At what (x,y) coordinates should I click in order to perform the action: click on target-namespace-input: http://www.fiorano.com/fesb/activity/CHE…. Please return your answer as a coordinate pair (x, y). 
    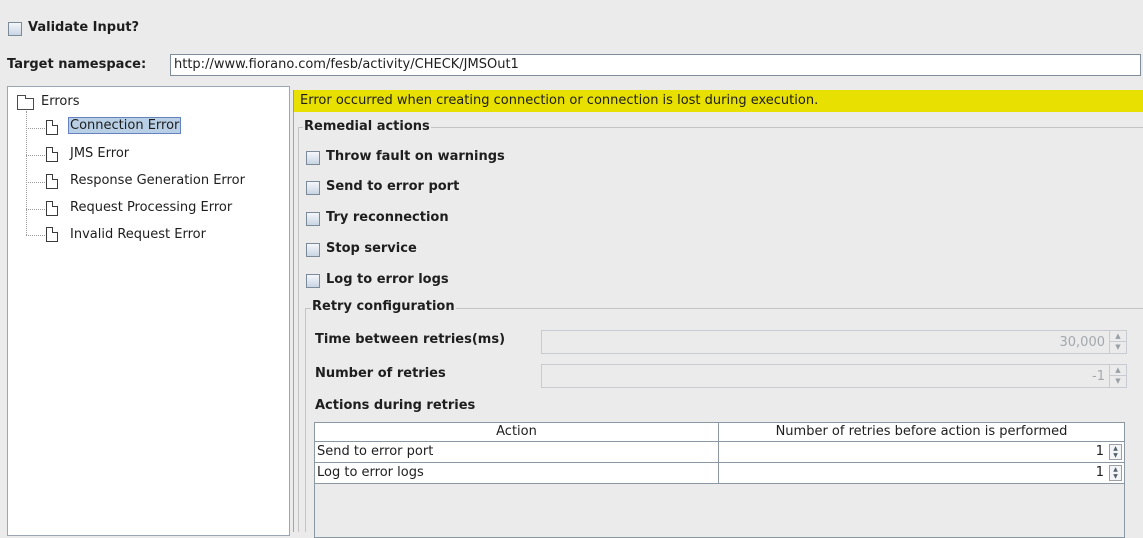
    Looking at the image, I should click on (655, 65).